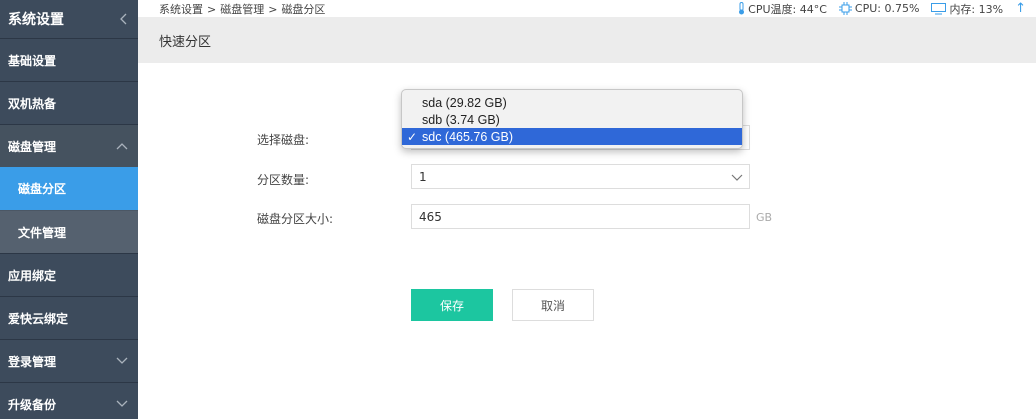  I want to click on sidebar-item-label: 爱快云绑定, so click(38, 318).